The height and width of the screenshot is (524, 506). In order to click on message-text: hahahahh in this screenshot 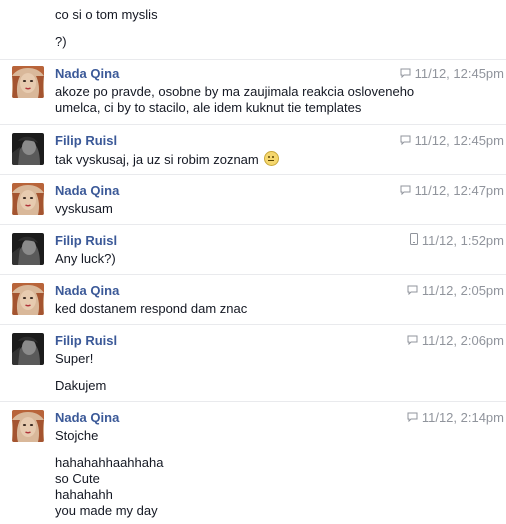, I will do `click(84, 494)`.